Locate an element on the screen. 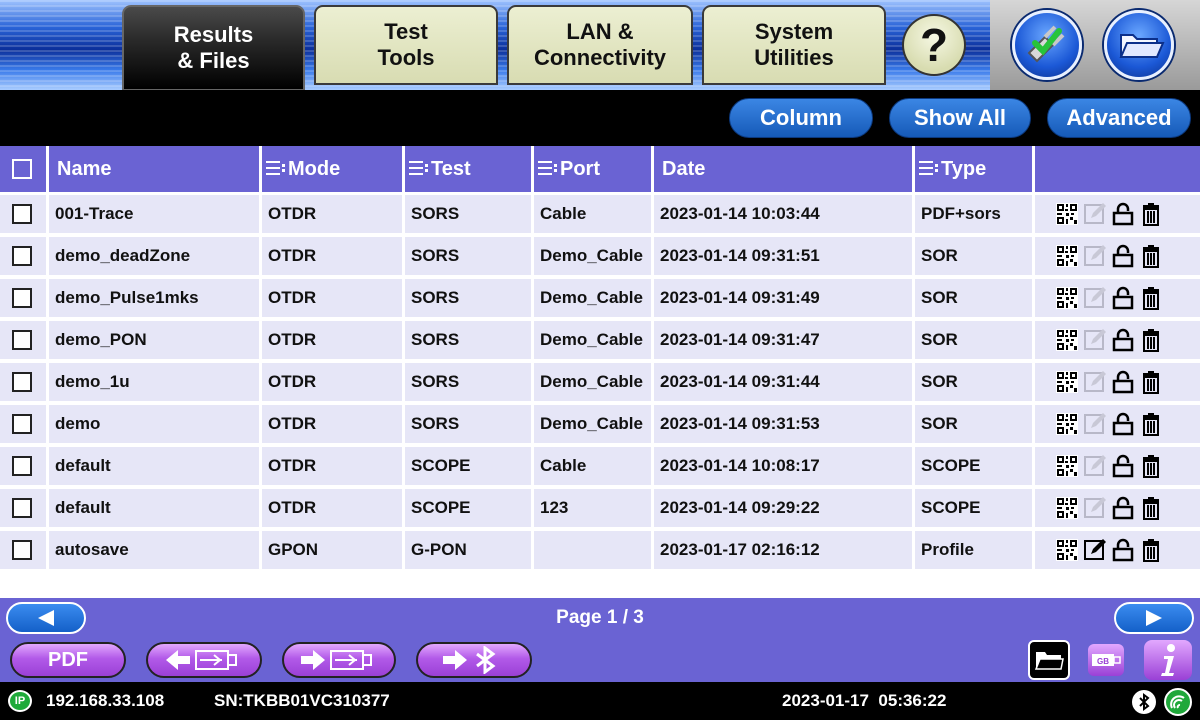 The height and width of the screenshot is (720, 1200). cell-date-text: 2023-01-14 09:29:22 is located at coordinates (740, 507).